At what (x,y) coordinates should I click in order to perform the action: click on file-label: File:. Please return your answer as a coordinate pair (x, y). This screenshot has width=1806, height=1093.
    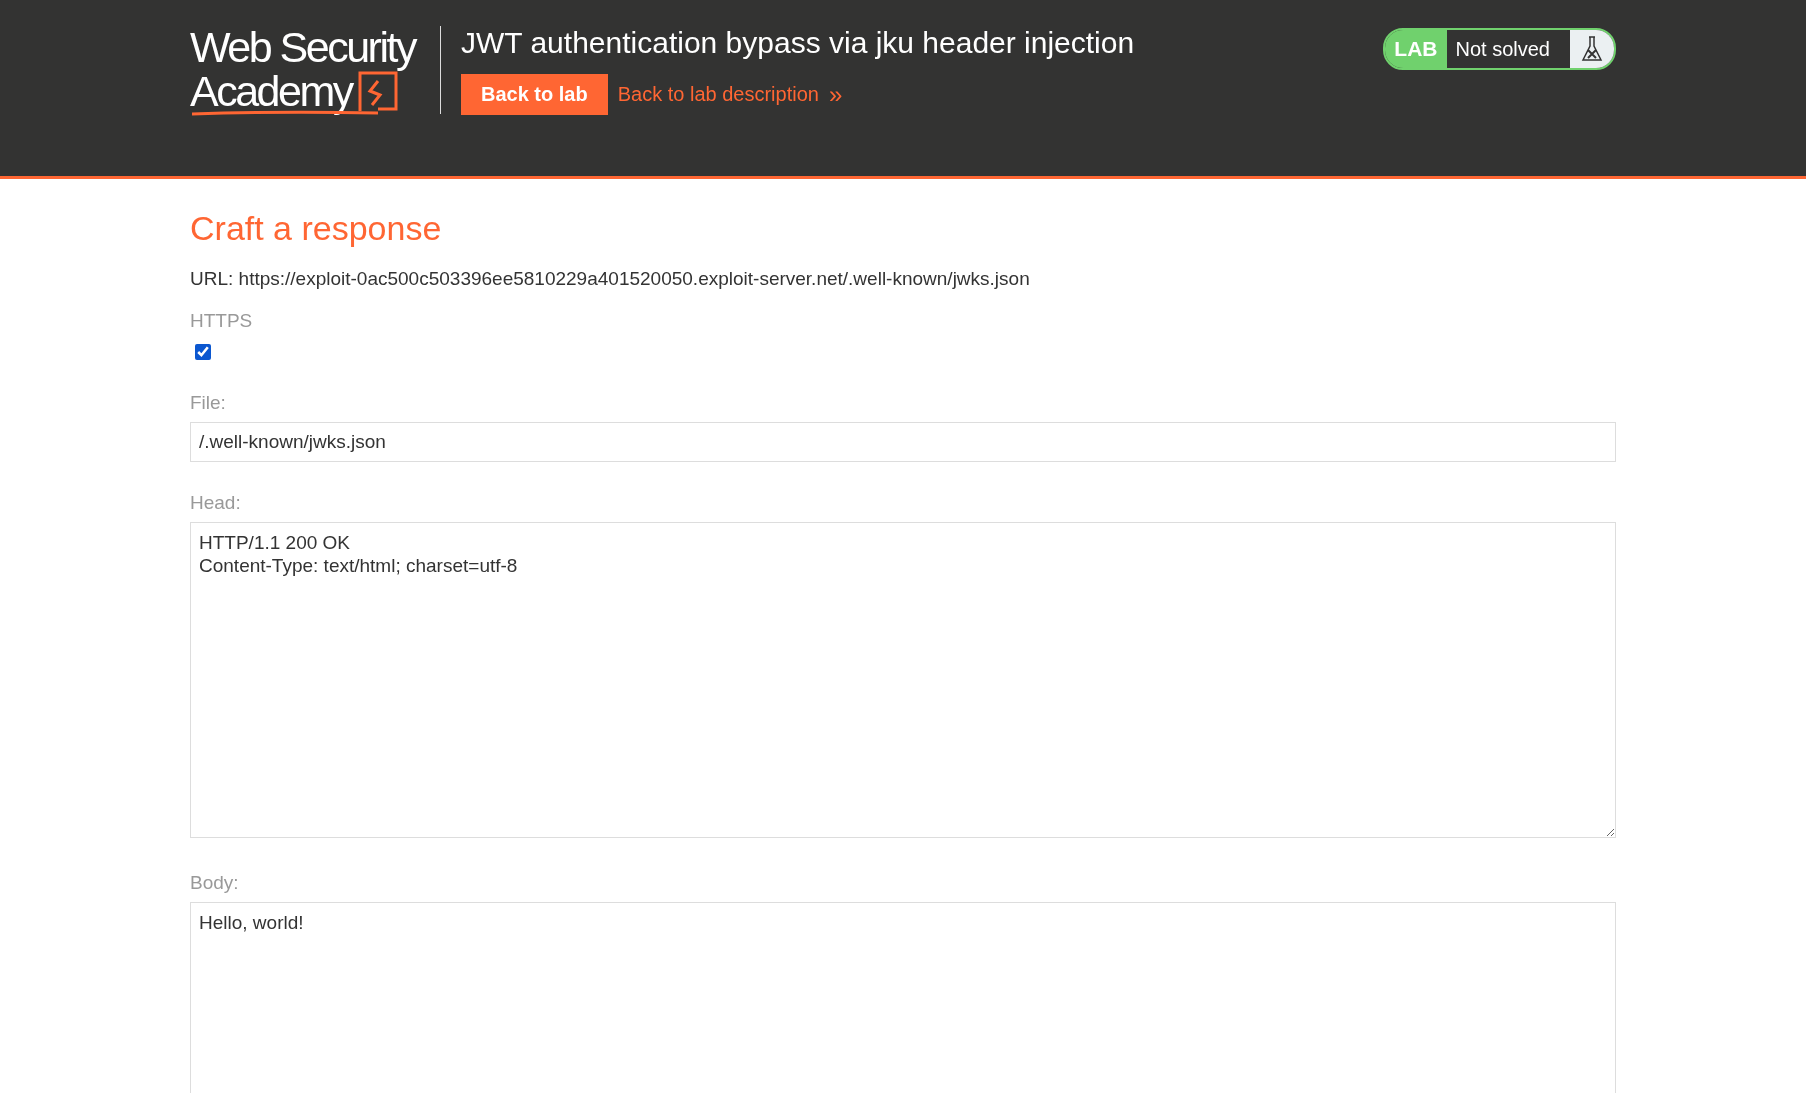
    Looking at the image, I should click on (208, 403).